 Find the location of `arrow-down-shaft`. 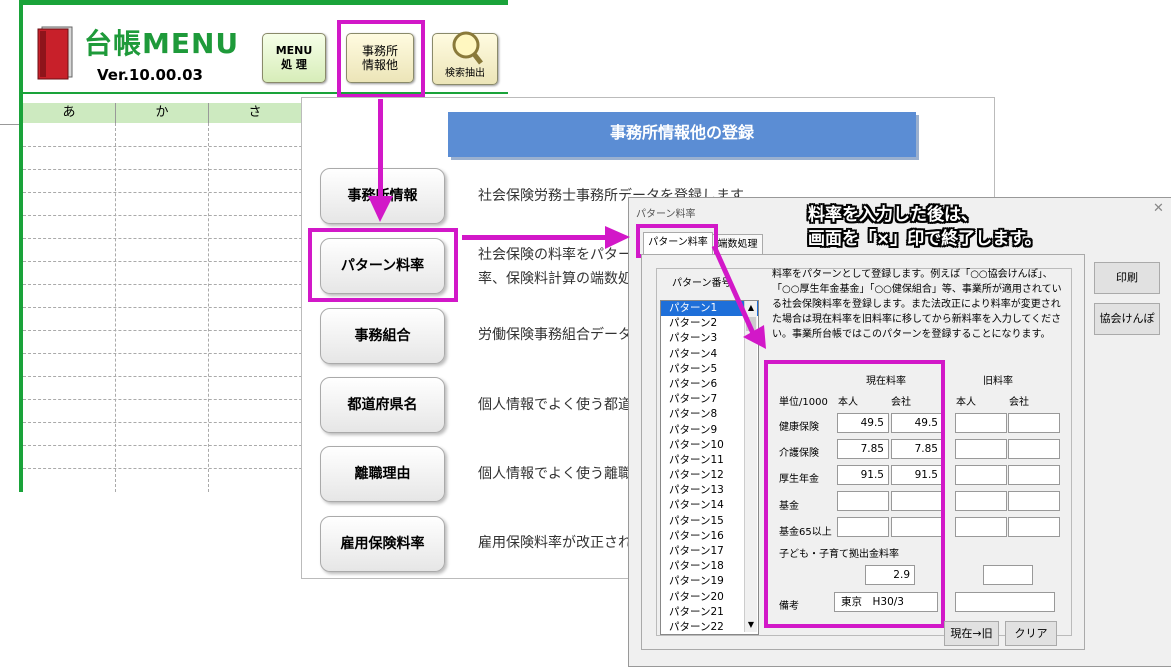

arrow-down-shaft is located at coordinates (380, 149).